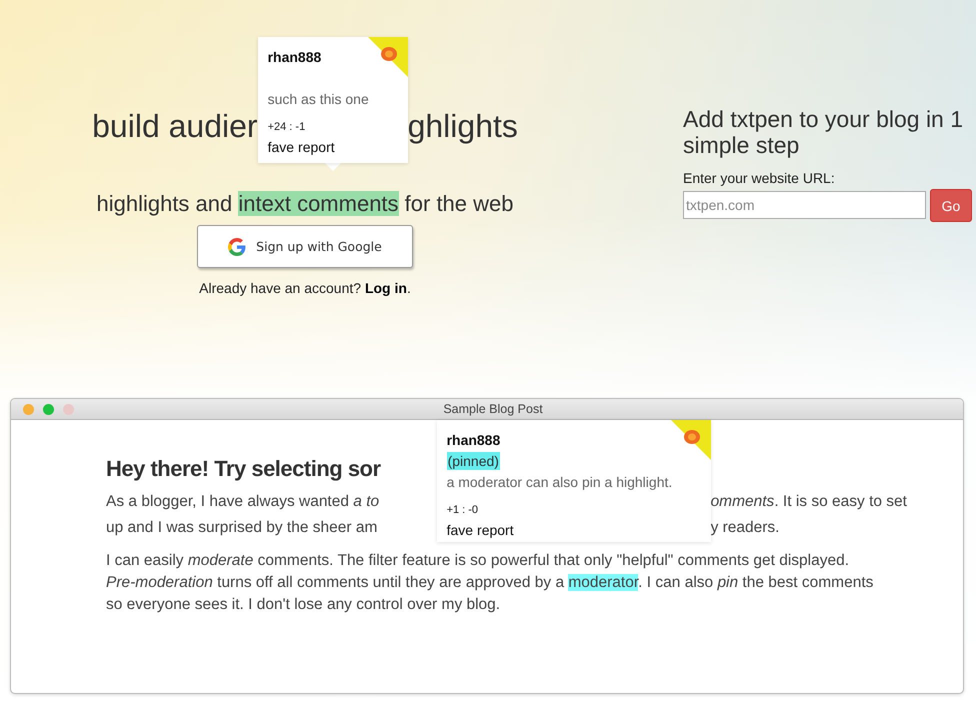  I want to click on login-prompt: Already have an account? Log in., so click(305, 288).